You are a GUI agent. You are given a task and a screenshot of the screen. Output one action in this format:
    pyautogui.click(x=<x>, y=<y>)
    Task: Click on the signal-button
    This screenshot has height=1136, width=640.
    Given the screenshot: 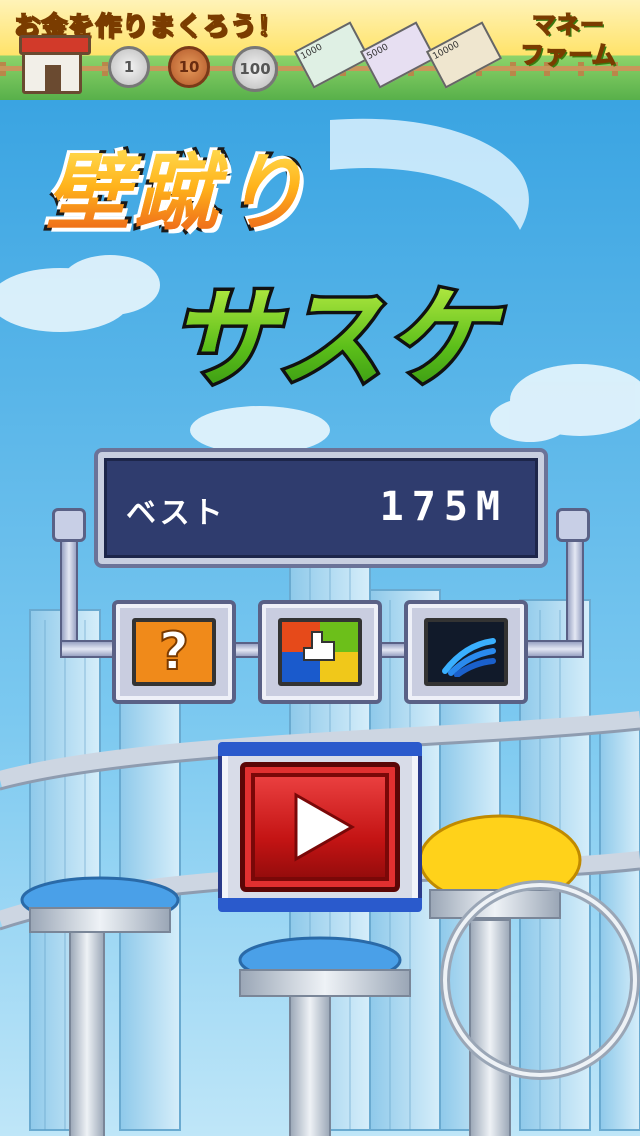 What is the action you would take?
    pyautogui.click(x=466, y=652)
    